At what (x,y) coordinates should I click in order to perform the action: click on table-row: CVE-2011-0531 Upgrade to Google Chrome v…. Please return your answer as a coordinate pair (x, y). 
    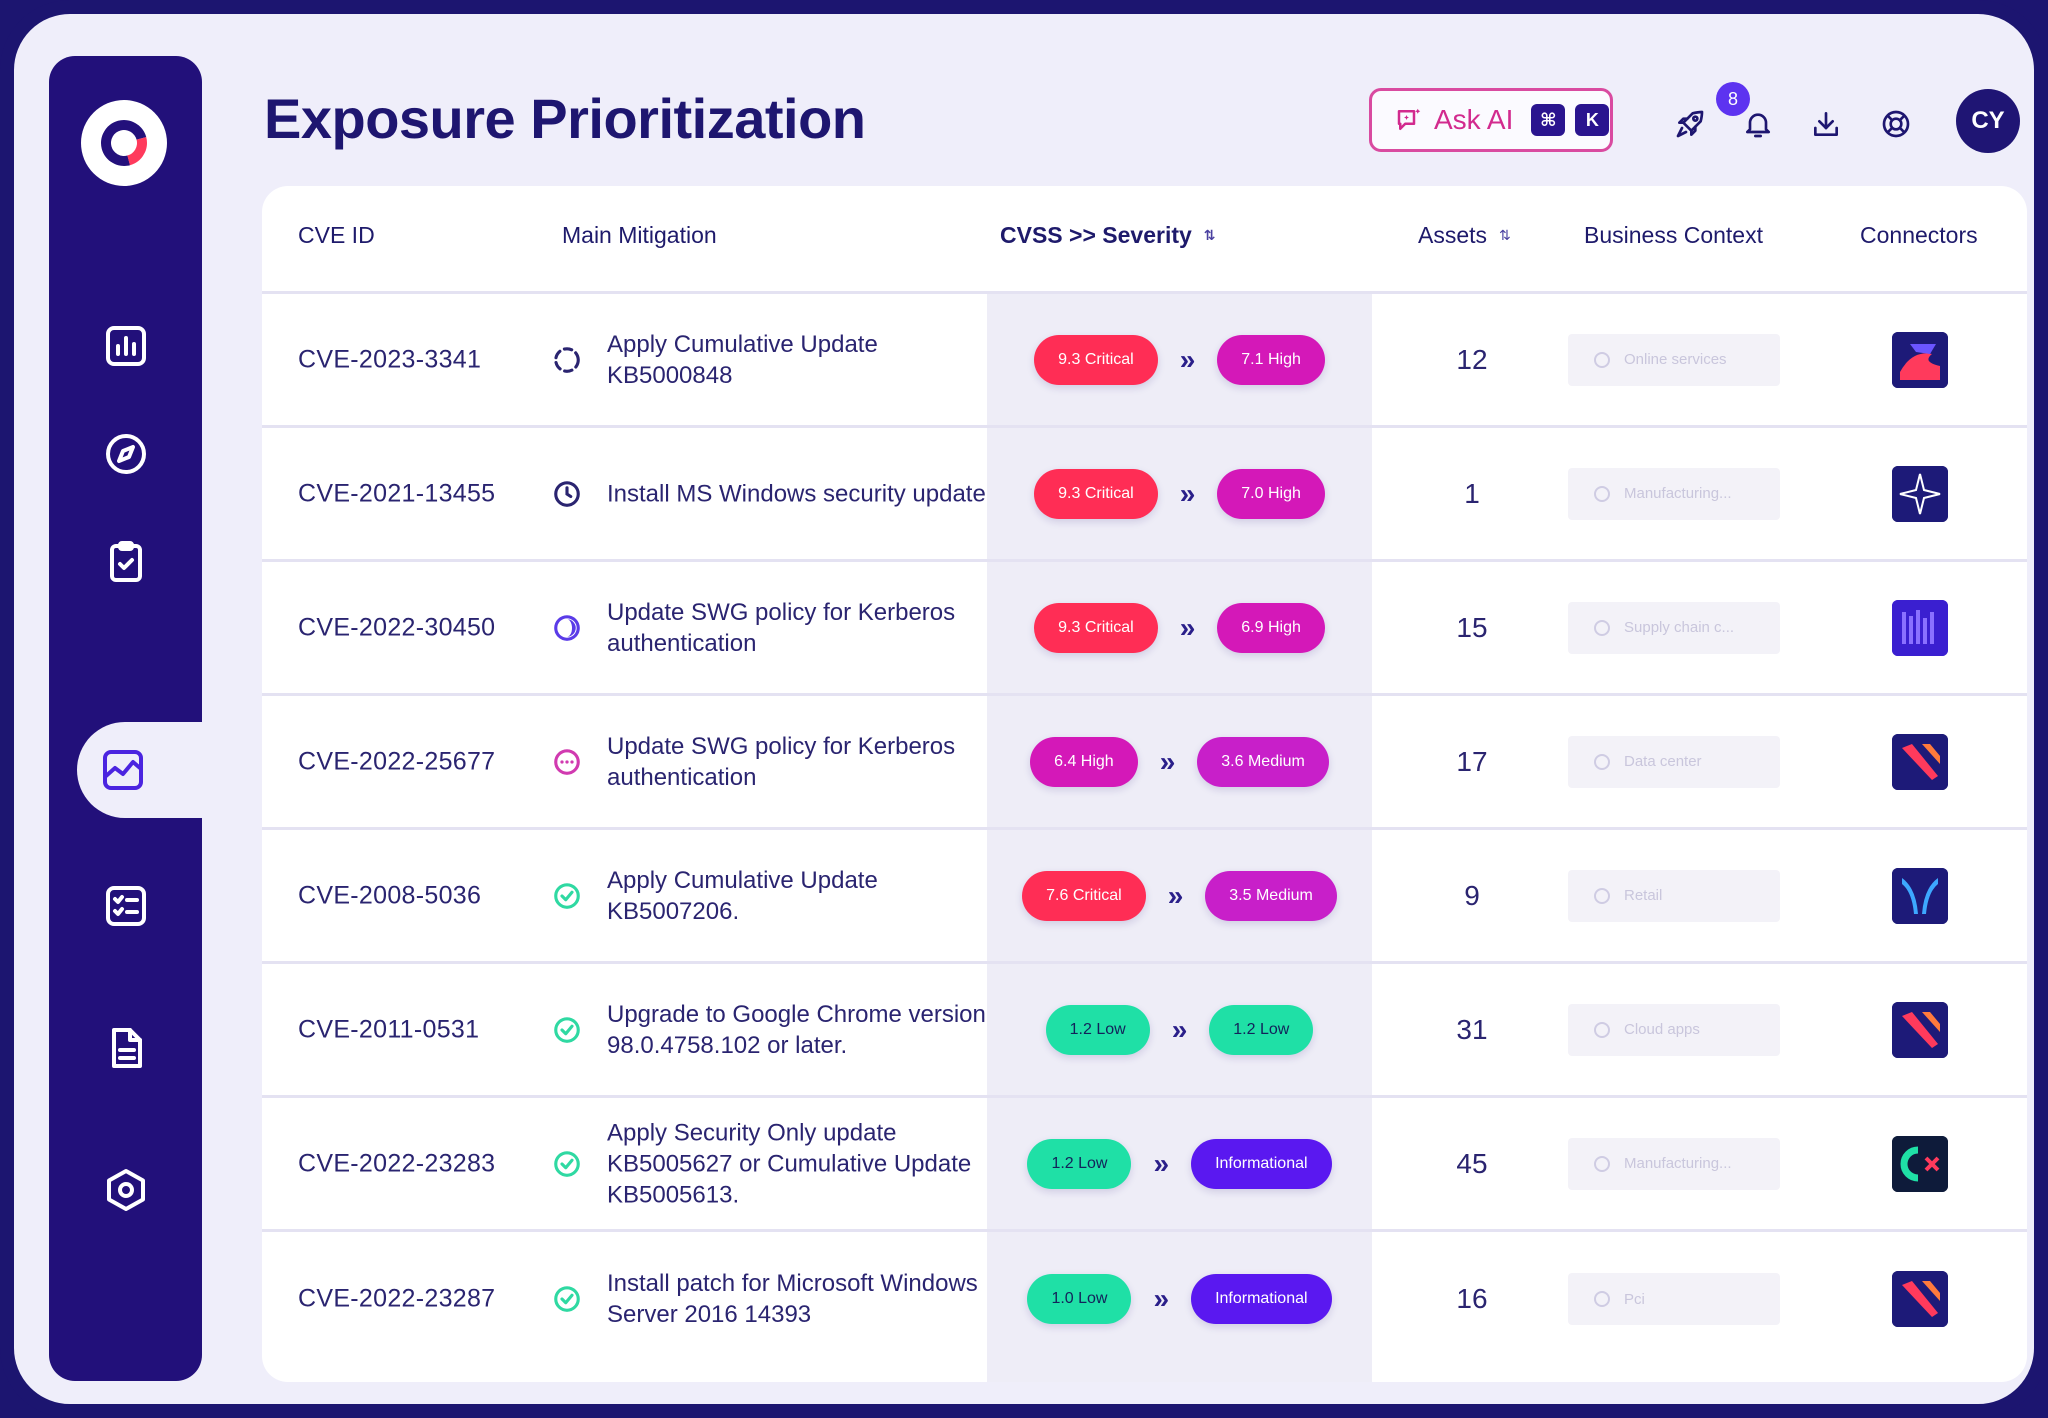
    Looking at the image, I should click on (1144, 1031).